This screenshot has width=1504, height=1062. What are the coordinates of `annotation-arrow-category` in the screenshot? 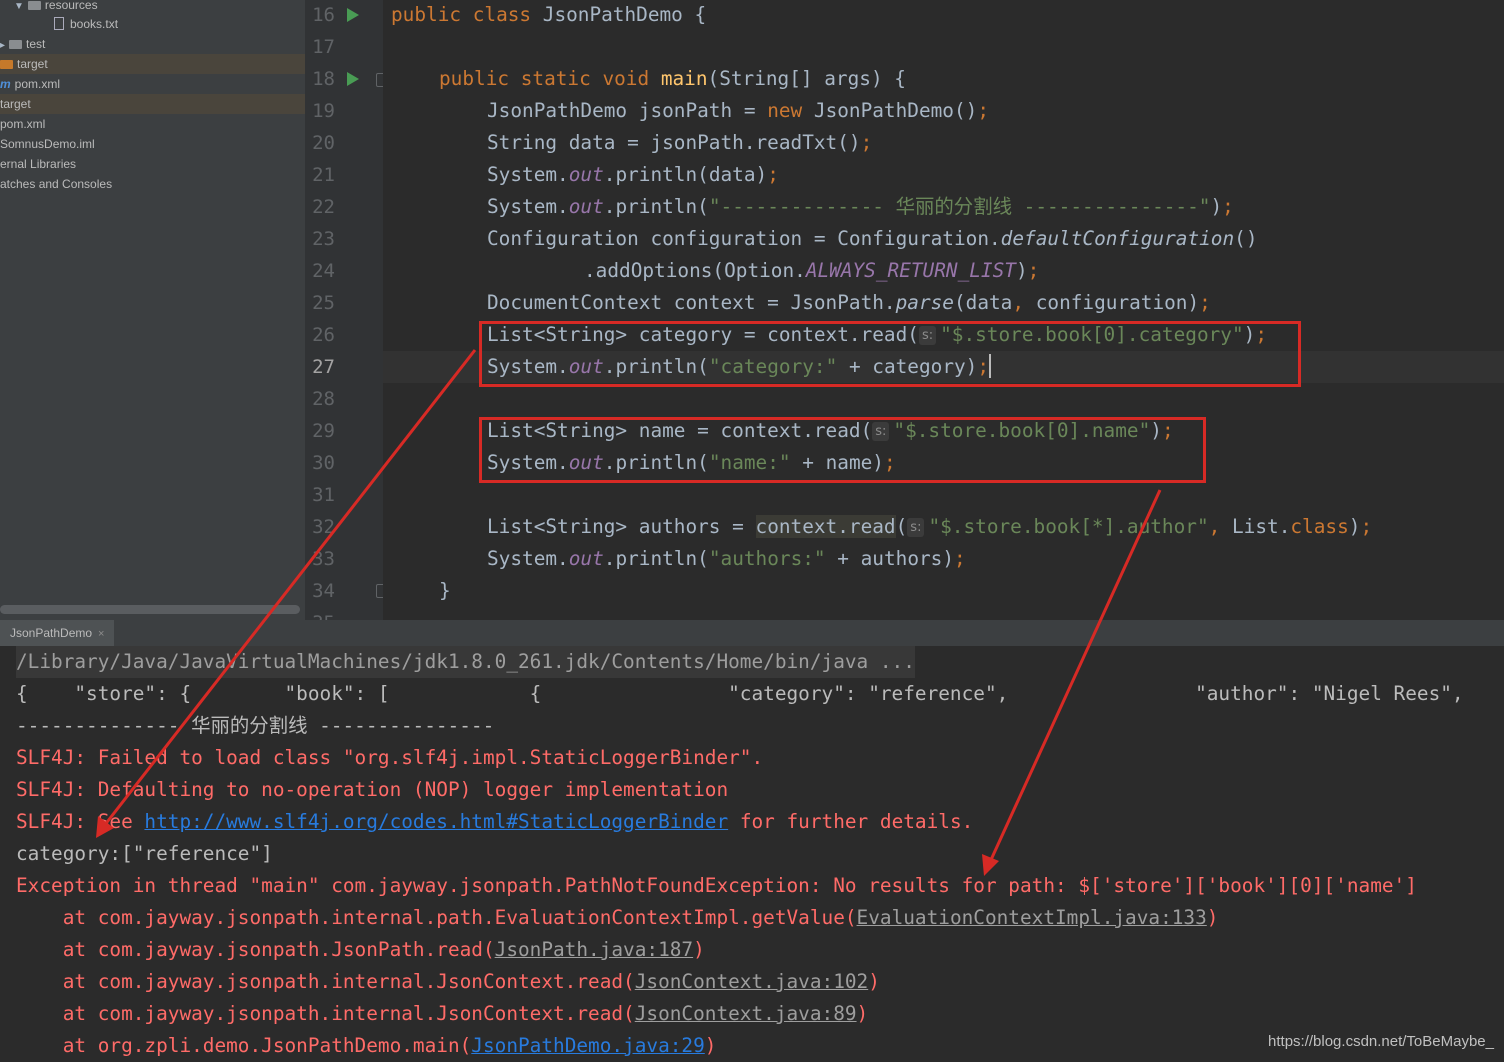 It's located at (289, 588).